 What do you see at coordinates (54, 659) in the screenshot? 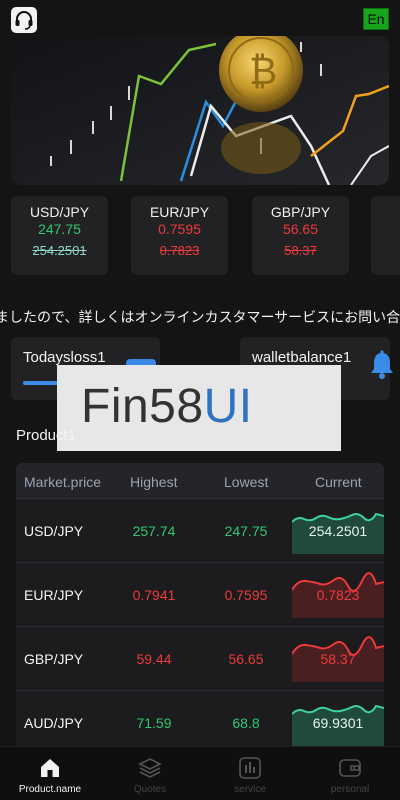
I see `row-pair: GBP/JPY` at bounding box center [54, 659].